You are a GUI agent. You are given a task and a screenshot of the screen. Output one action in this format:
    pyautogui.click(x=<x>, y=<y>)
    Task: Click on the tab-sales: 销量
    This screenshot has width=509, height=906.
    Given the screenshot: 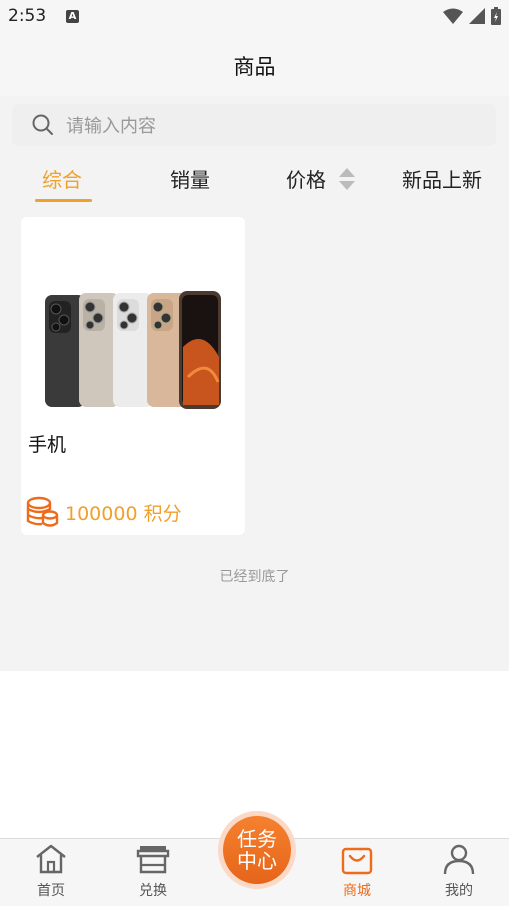 What is the action you would take?
    pyautogui.click(x=190, y=178)
    